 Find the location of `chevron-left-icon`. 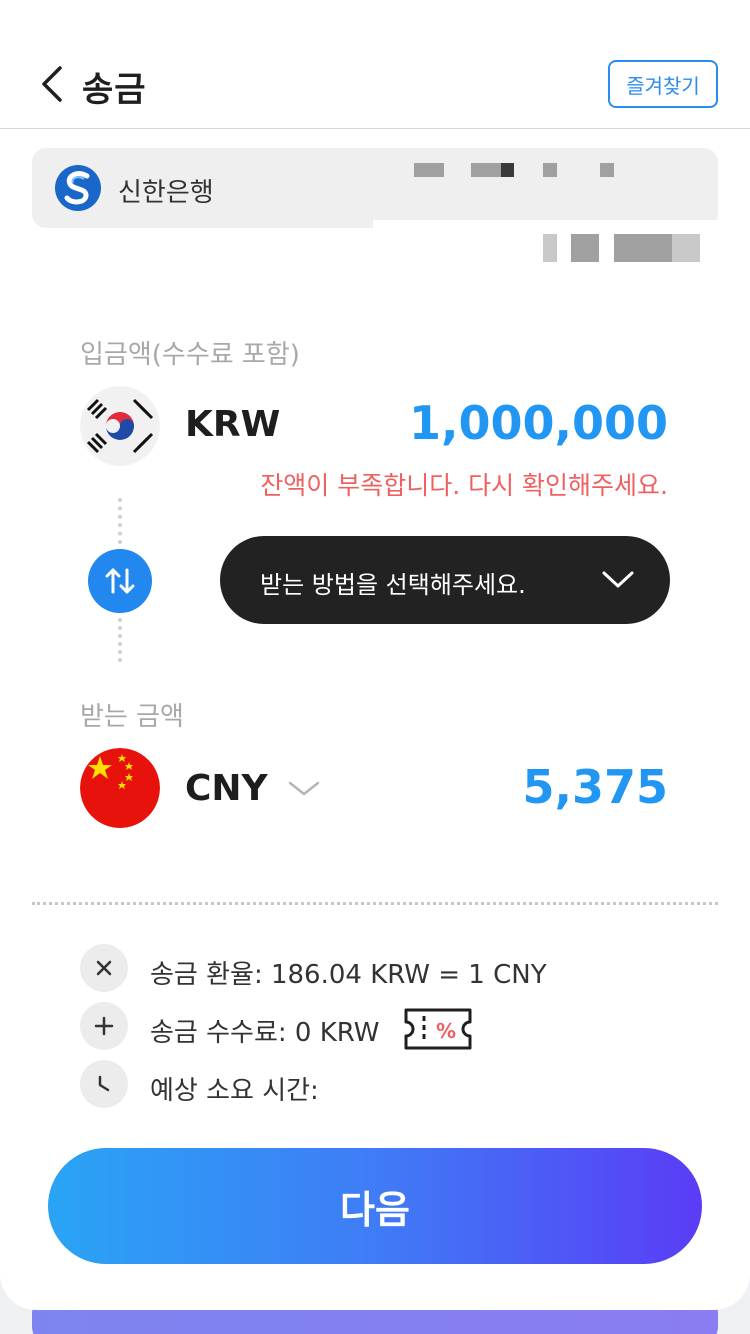

chevron-left-icon is located at coordinates (52, 84).